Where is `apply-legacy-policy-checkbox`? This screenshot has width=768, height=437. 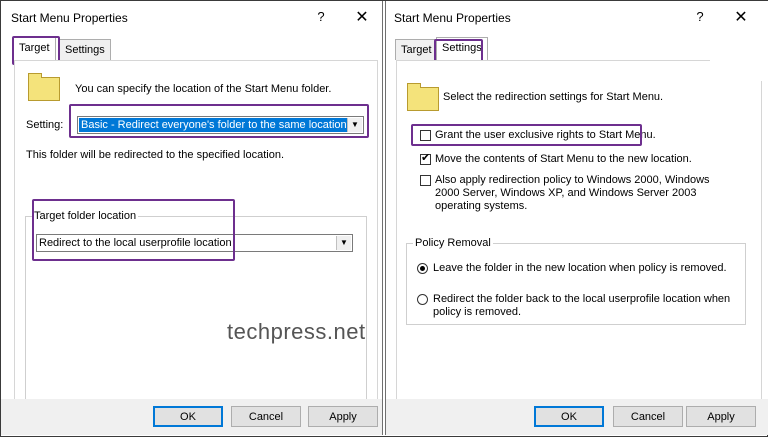
apply-legacy-policy-checkbox is located at coordinates (425, 180).